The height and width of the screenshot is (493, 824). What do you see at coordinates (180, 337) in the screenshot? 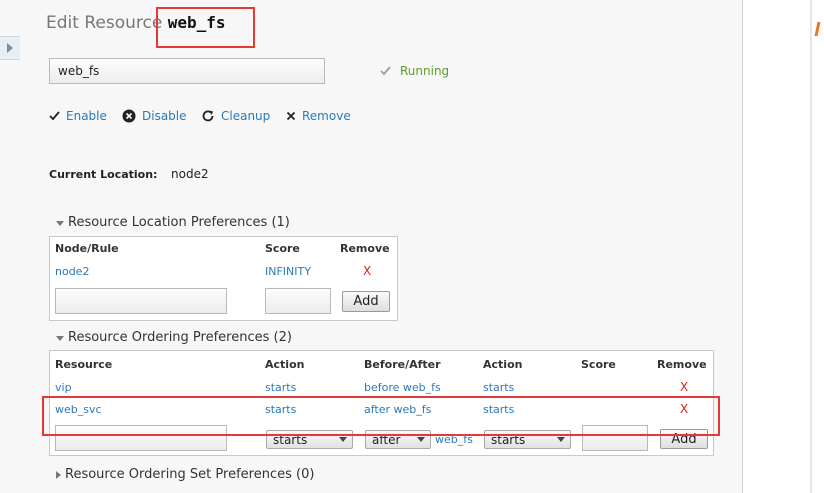
I see `ordering-prefs-title: Resource Ordering Preferences (2)` at bounding box center [180, 337].